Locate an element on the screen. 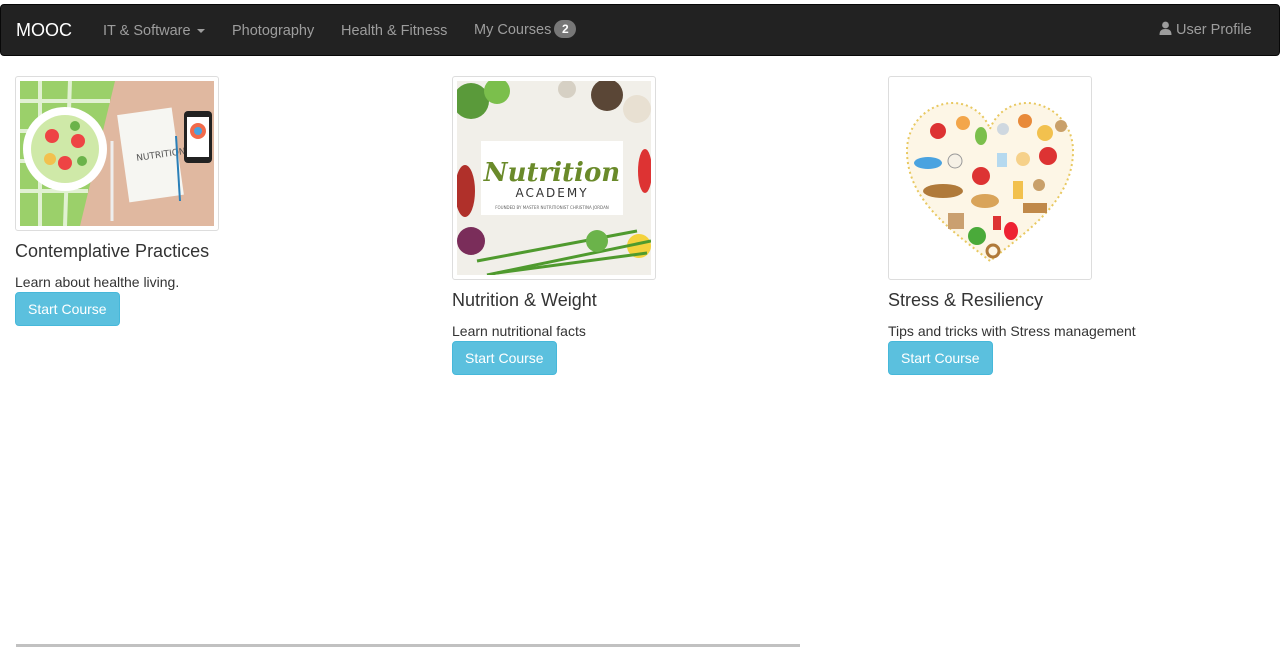 The height and width of the screenshot is (647, 1280). nav-item-it-software: IT & Software is located at coordinates (154, 31).